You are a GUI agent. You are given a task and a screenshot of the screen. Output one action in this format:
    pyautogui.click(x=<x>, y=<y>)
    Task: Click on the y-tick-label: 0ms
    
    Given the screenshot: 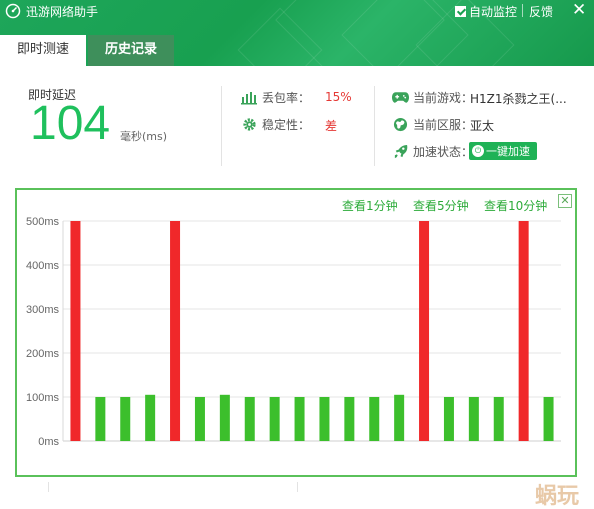 What is the action you would take?
    pyautogui.click(x=48, y=442)
    